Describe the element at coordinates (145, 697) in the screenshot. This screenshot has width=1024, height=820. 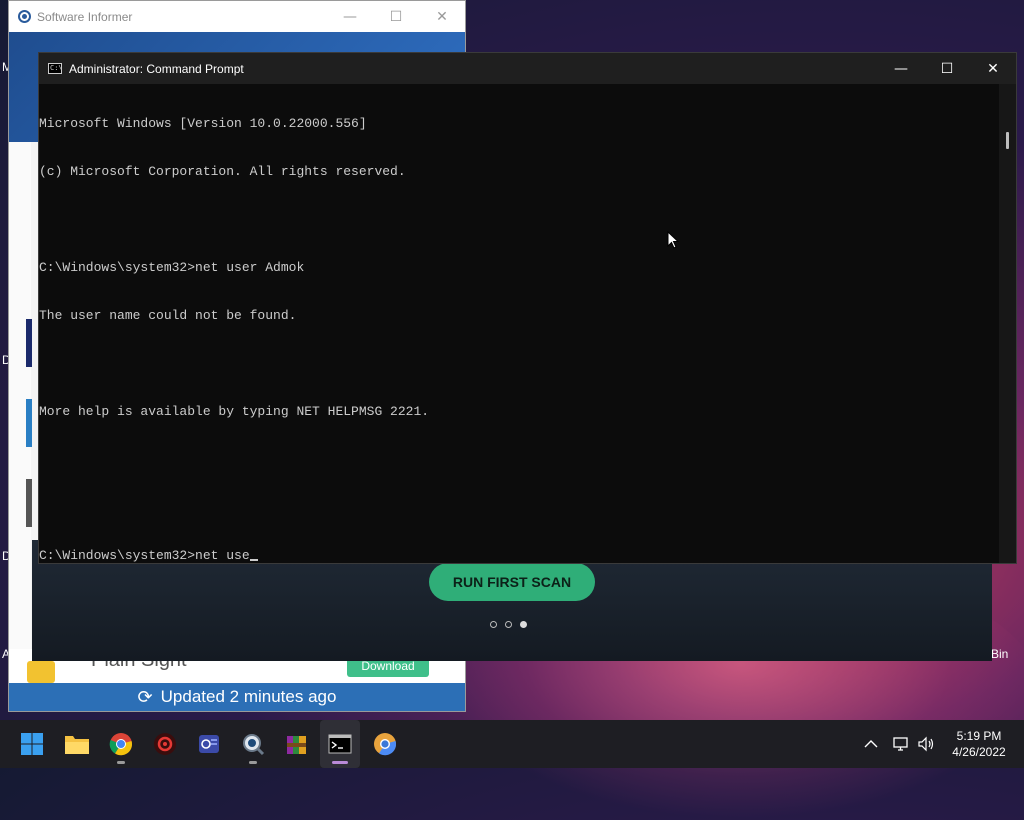
I see `refresh-icon: ⟳` at that location.